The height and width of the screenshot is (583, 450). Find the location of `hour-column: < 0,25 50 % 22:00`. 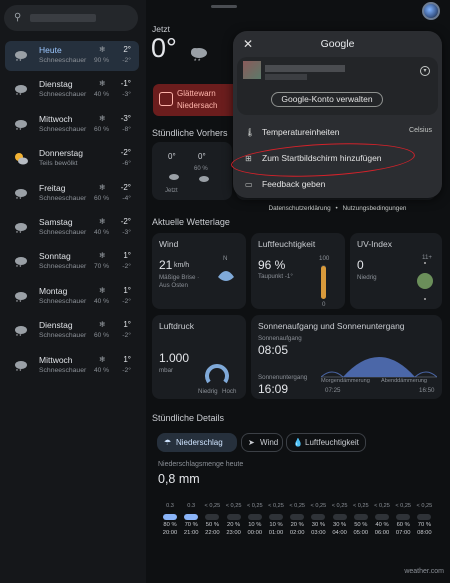

hour-column: < 0,25 50 % 22:00 is located at coordinates (212, 519).